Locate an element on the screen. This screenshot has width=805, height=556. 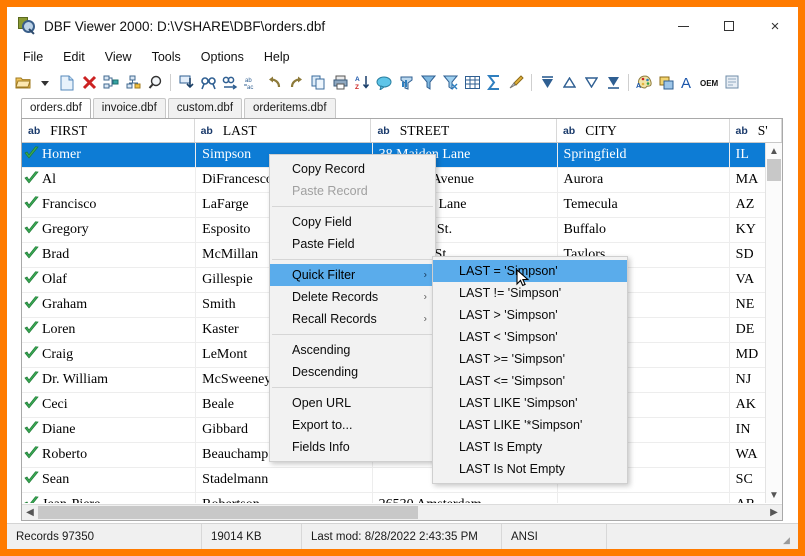
last-record-icon is located at coordinates (613, 82).